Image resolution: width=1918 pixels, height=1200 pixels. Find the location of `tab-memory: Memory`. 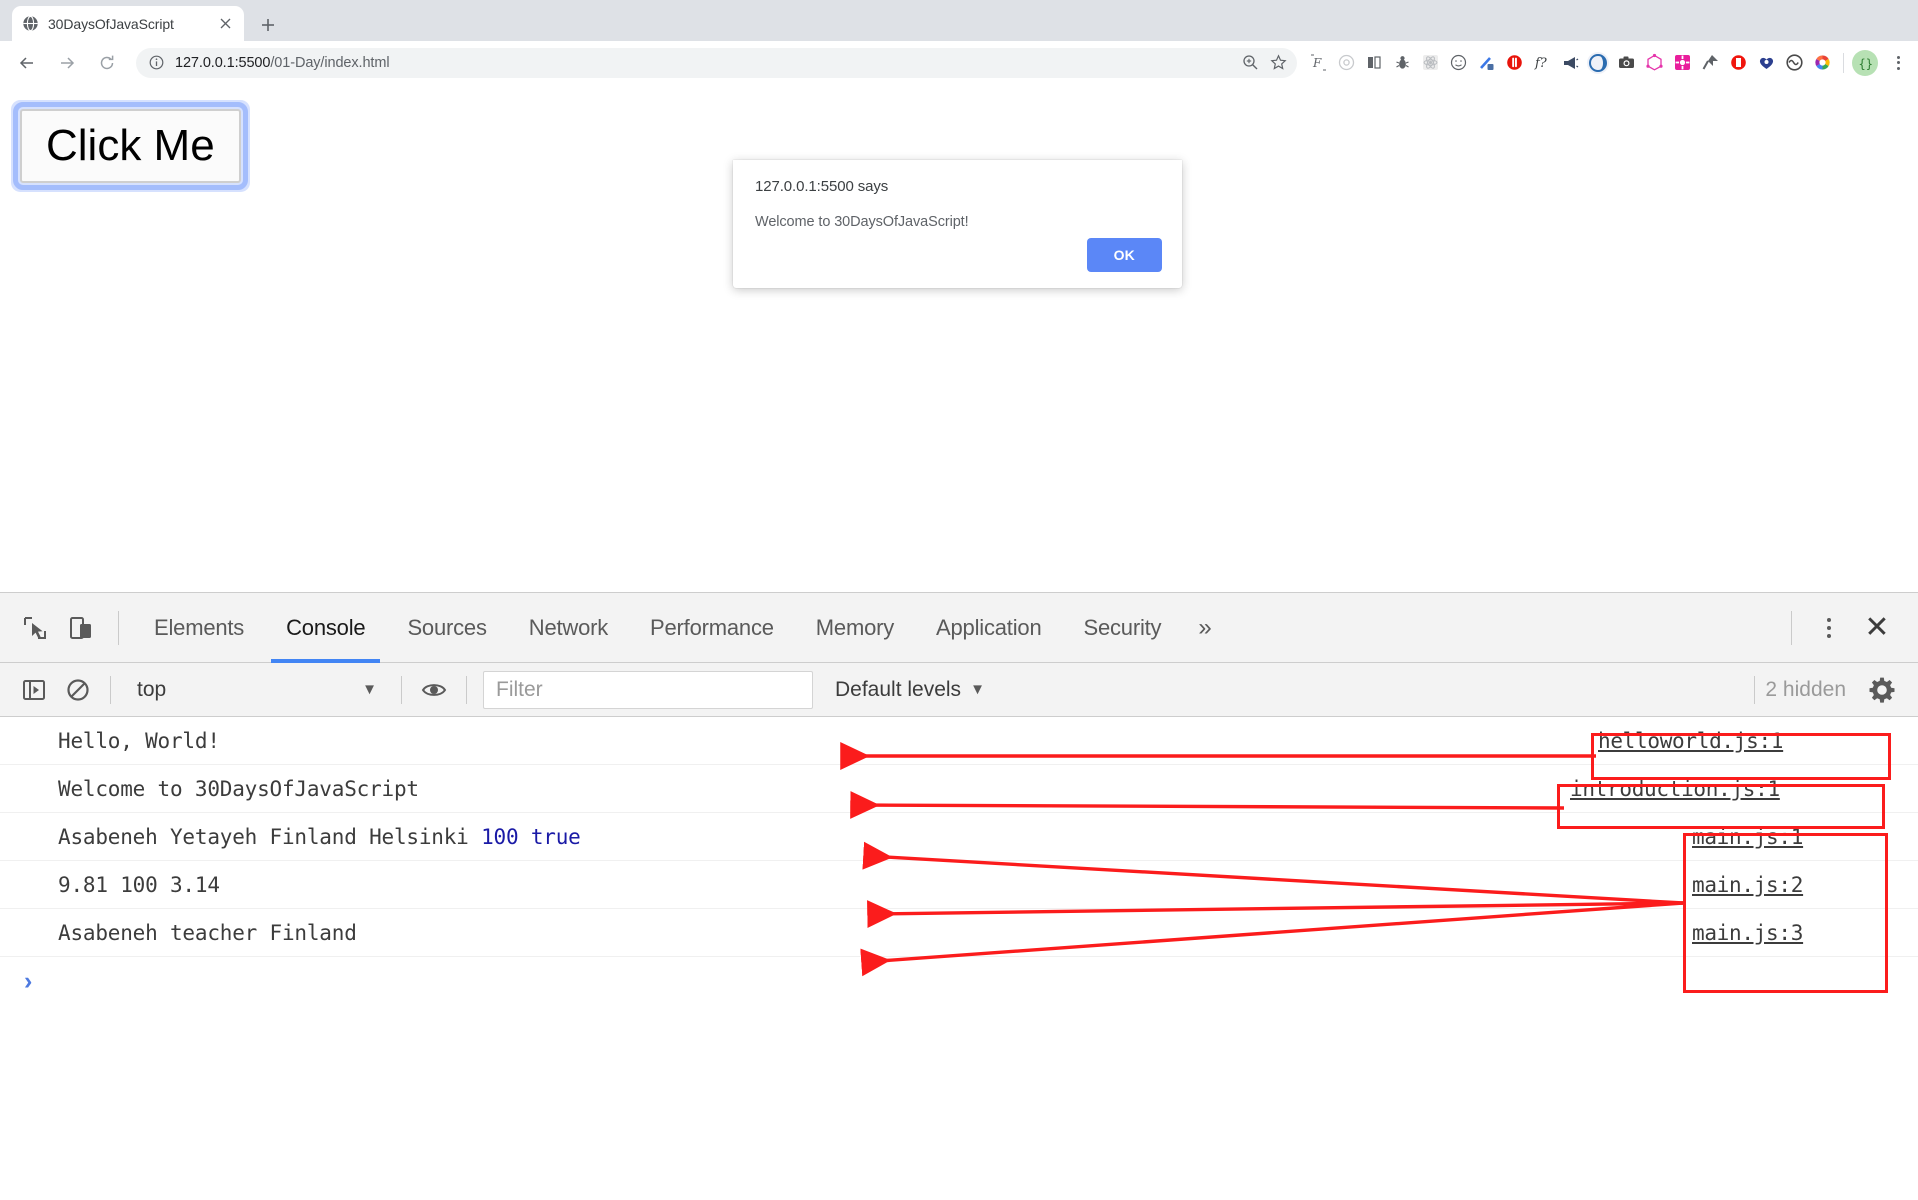

tab-memory: Memory is located at coordinates (855, 628).